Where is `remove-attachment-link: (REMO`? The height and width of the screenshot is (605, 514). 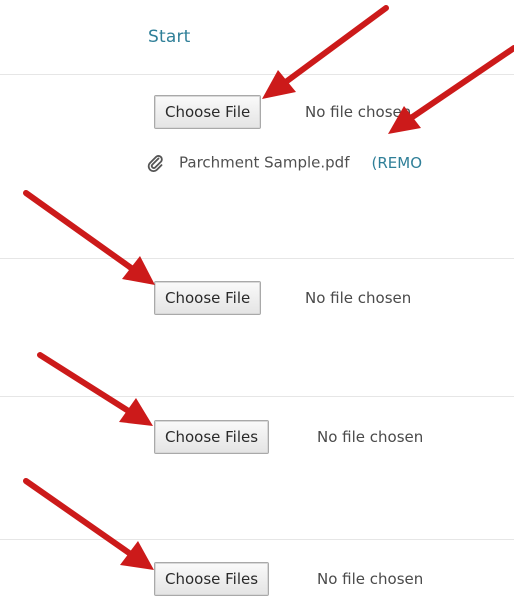 remove-attachment-link: (REMO is located at coordinates (397, 163).